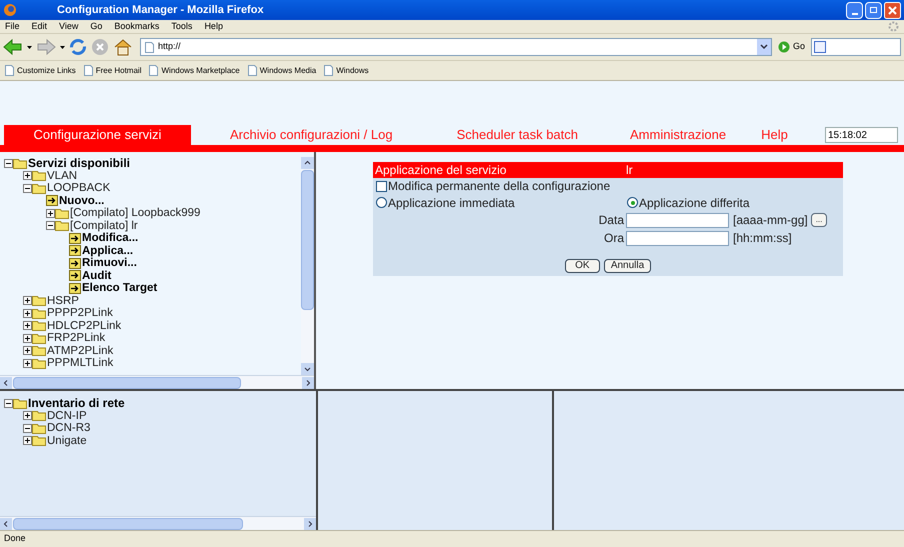  Describe the element at coordinates (194, 70) in the screenshot. I see `bookmark-link: Windows Marketplace` at that location.